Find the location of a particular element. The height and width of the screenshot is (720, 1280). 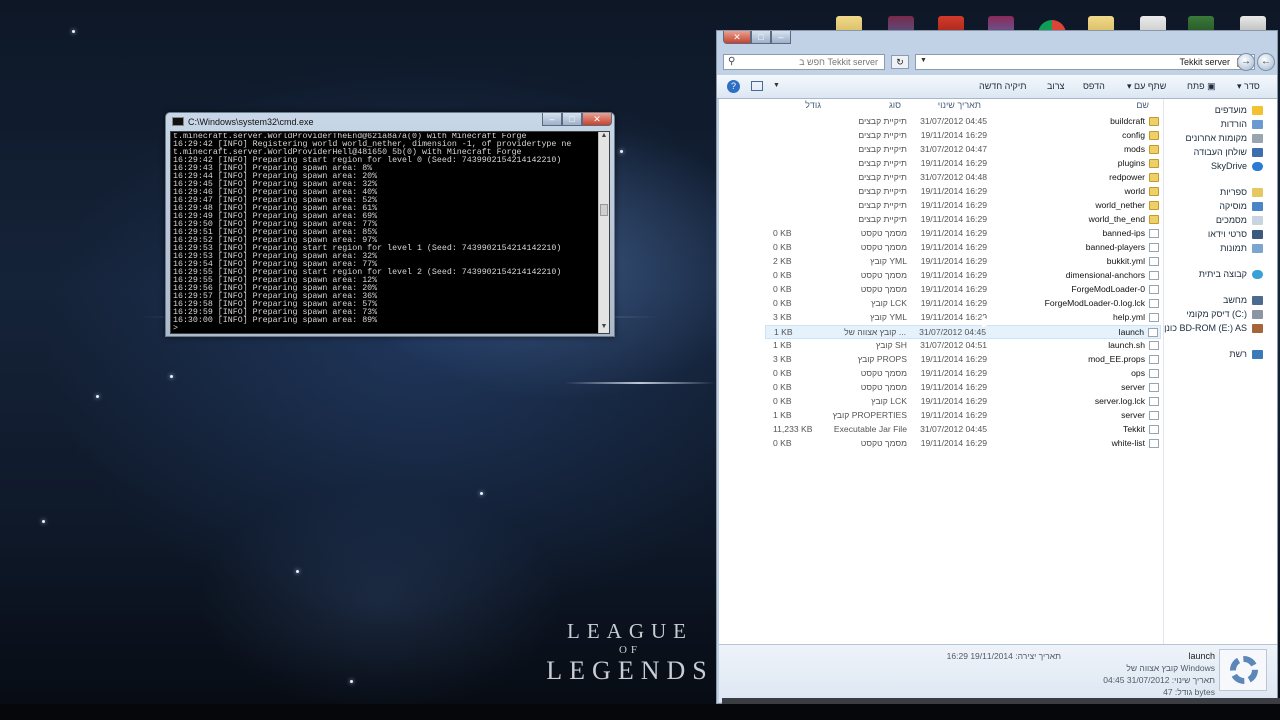

file-row: world 19/11/2014 16:29 תיקיית קבצים is located at coordinates (963, 192).